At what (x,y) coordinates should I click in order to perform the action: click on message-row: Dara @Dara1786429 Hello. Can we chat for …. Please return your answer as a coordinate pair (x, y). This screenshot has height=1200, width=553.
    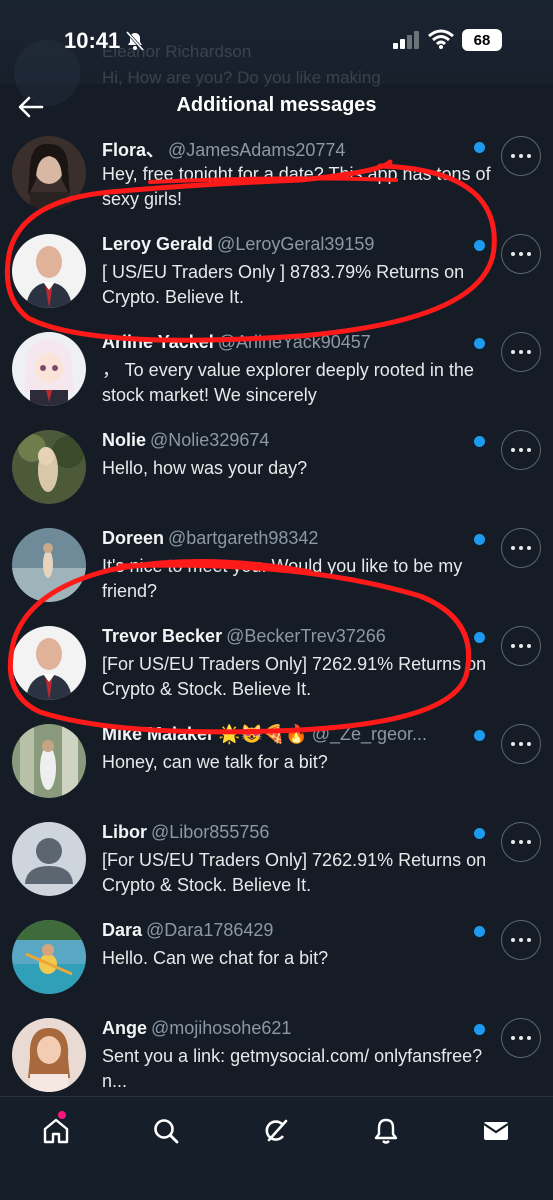
    Looking at the image, I should click on (276, 960).